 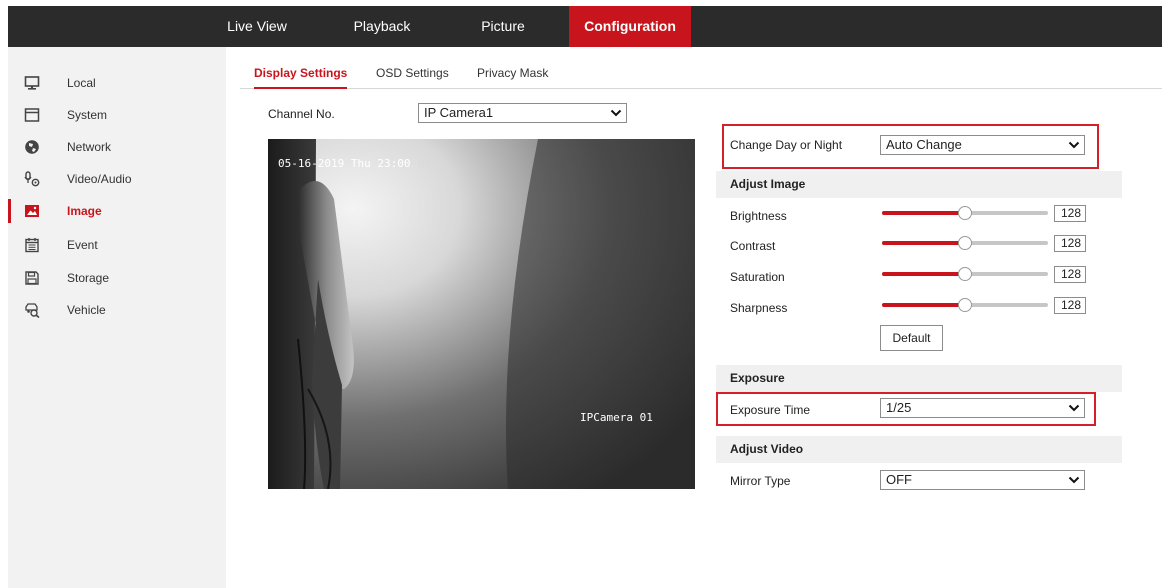 What do you see at coordinates (899, 479) in the screenshot?
I see `mirror-type-select-value: OFF` at bounding box center [899, 479].